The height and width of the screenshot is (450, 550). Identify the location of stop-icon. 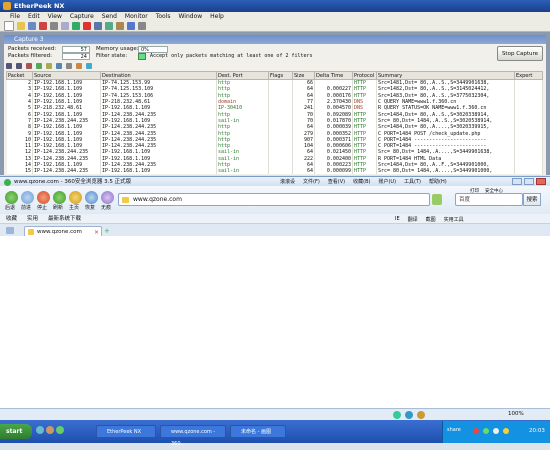
(87, 26).